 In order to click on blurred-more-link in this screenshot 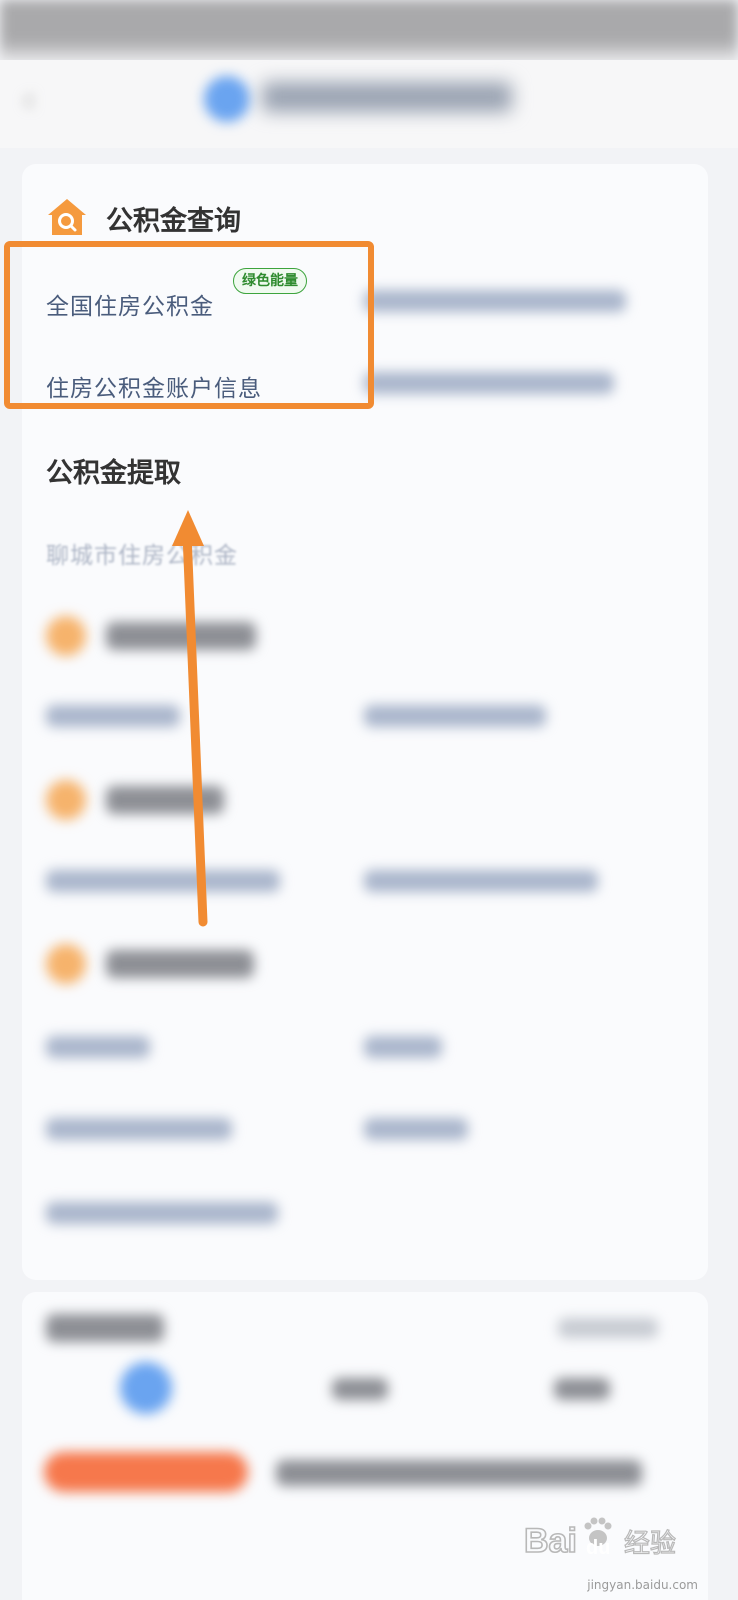, I will do `click(608, 1328)`.